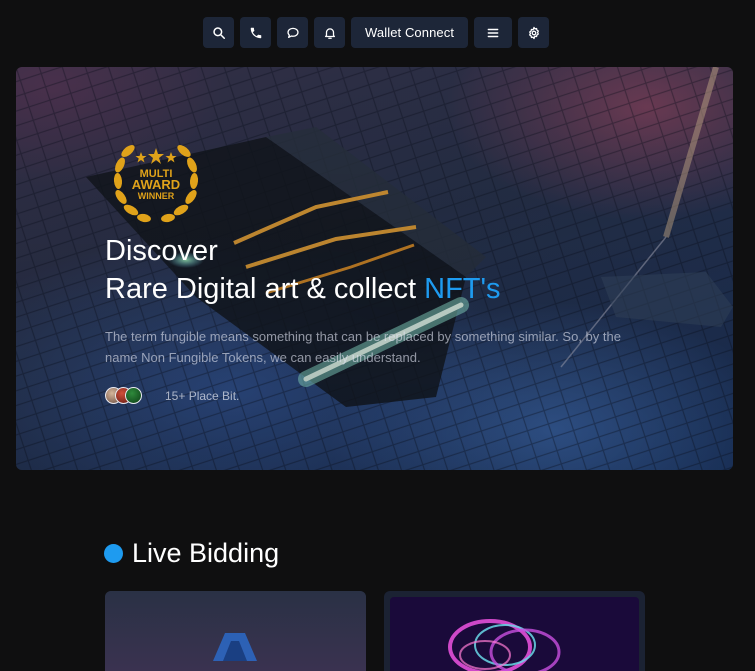  I want to click on live-bidding-heading: Live Bidding, so click(191, 553).